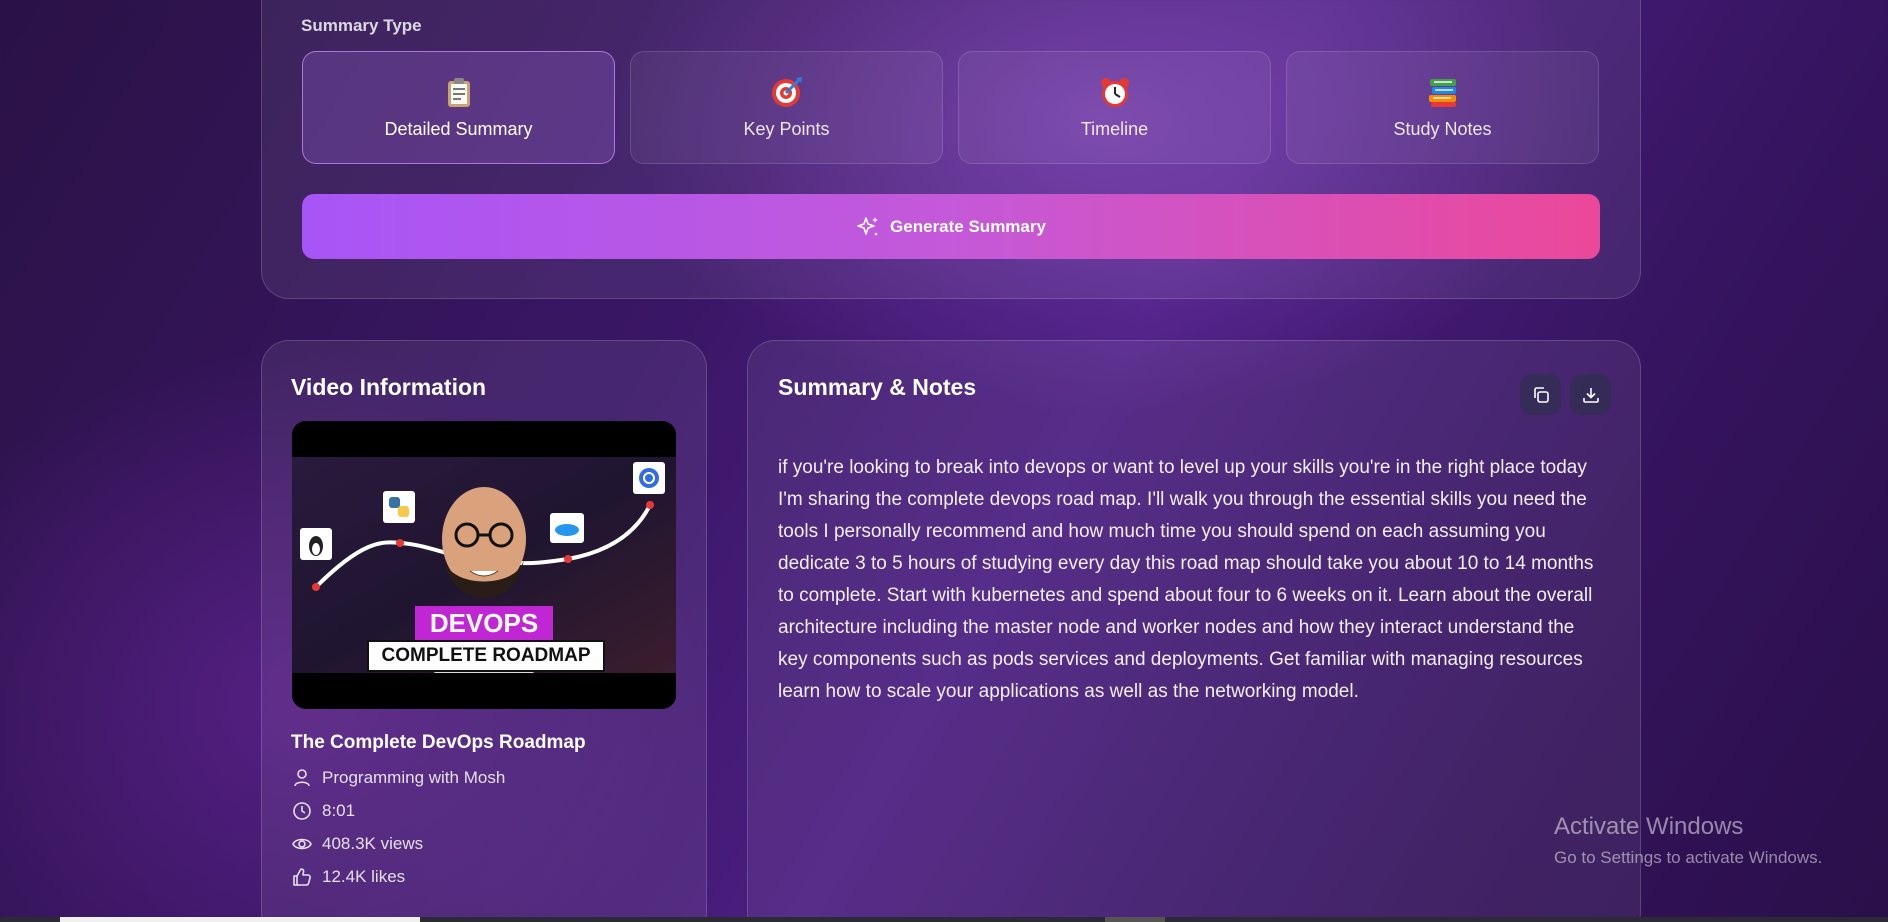 The image size is (1888, 922). What do you see at coordinates (1688, 857) in the screenshot?
I see `activate-windows-subtitle: Go to Settings to activate Windows.` at bounding box center [1688, 857].